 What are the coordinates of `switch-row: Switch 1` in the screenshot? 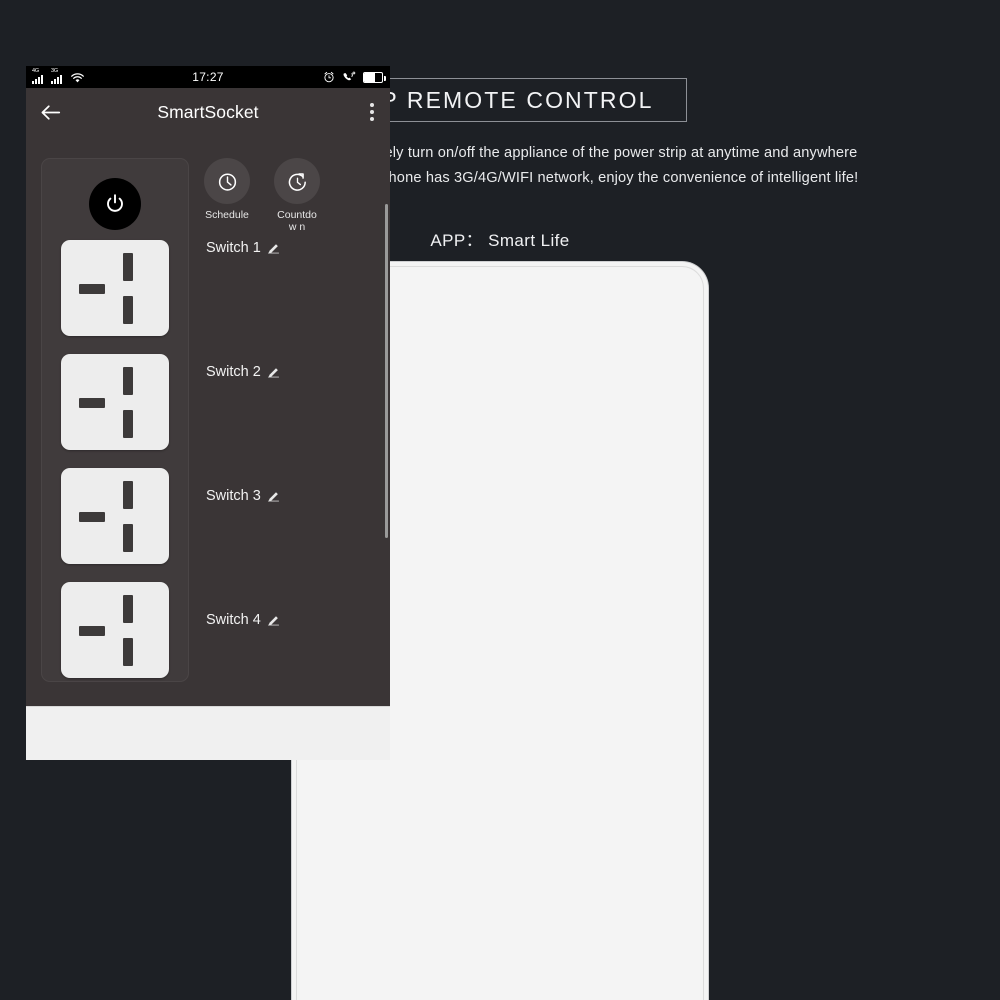 It's located at (243, 248).